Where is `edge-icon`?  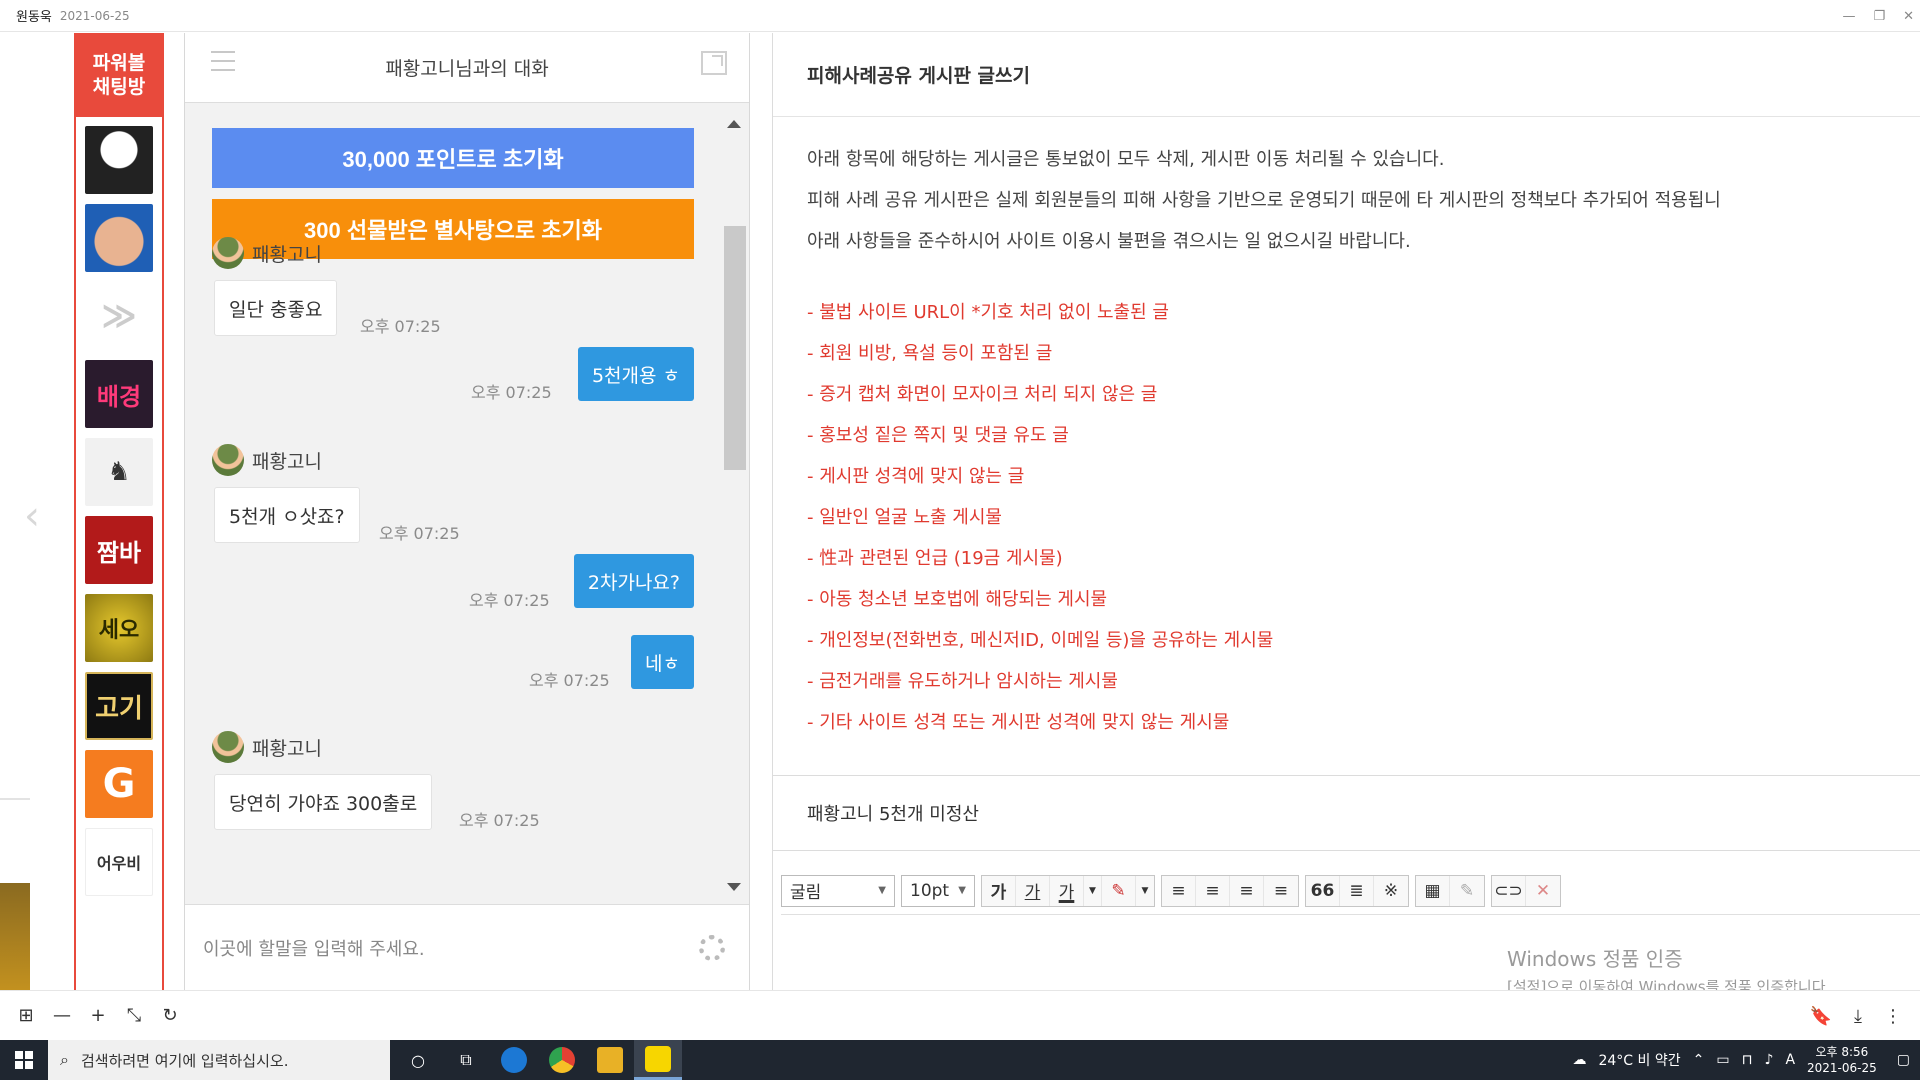 edge-icon is located at coordinates (514, 1060).